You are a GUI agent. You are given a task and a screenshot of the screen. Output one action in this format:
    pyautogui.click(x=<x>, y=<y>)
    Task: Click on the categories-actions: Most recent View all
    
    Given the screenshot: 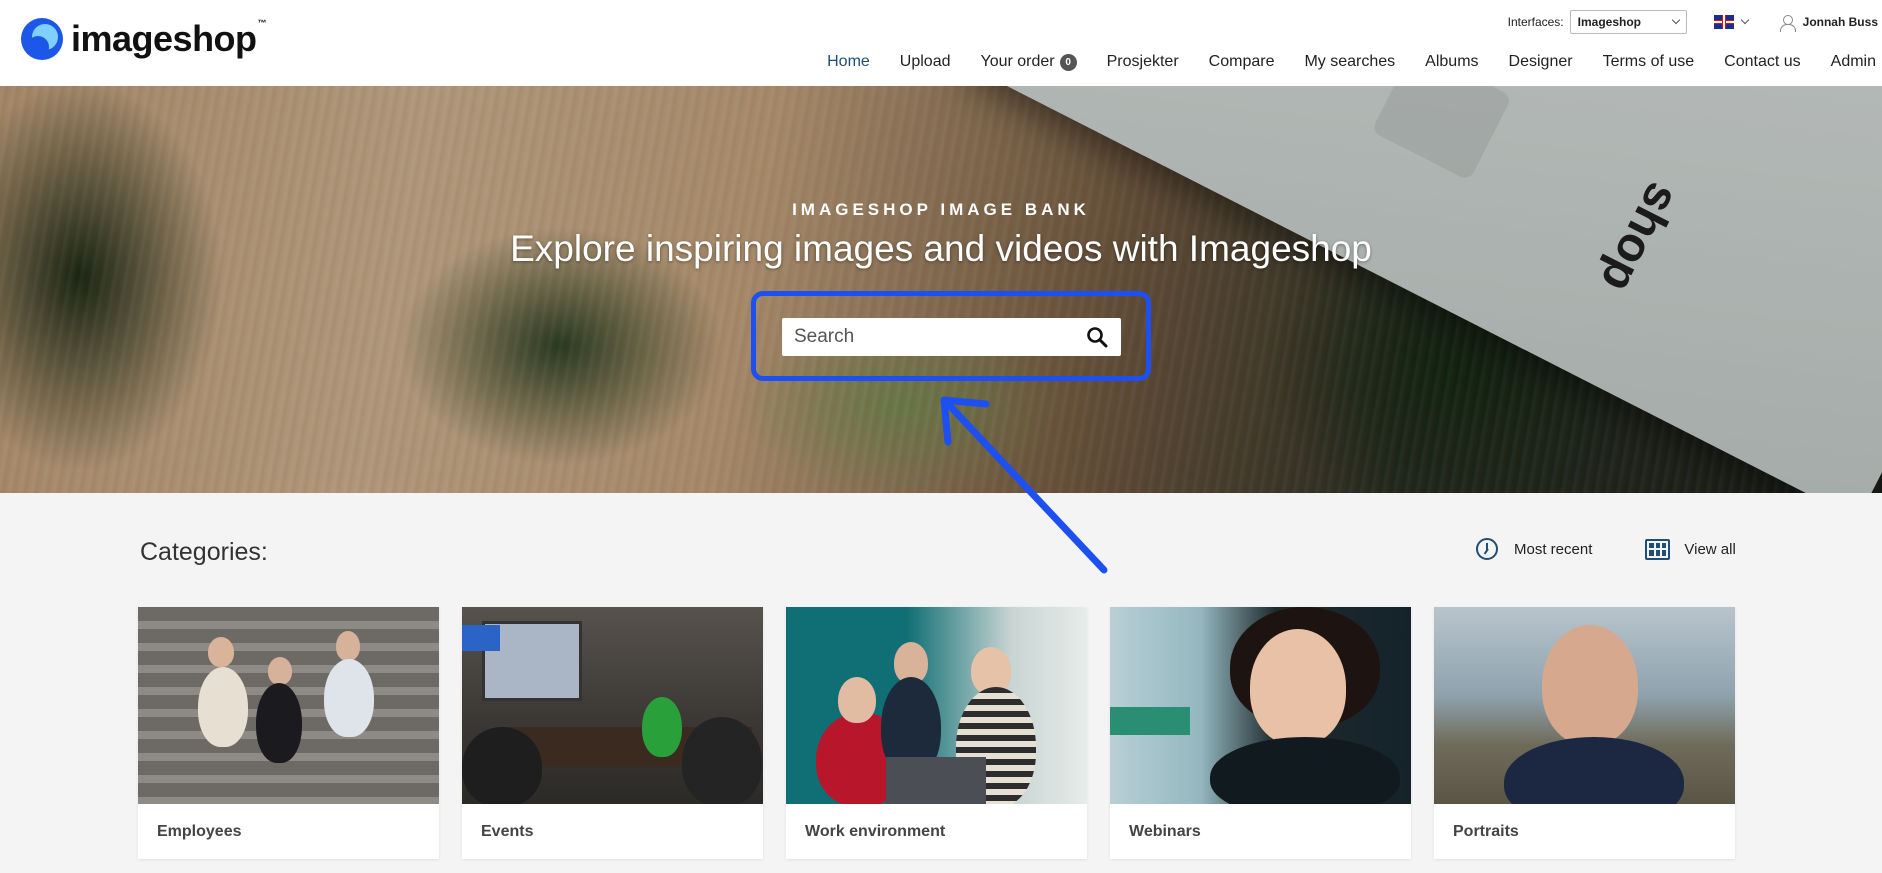 What is the action you would take?
    pyautogui.click(x=1606, y=549)
    